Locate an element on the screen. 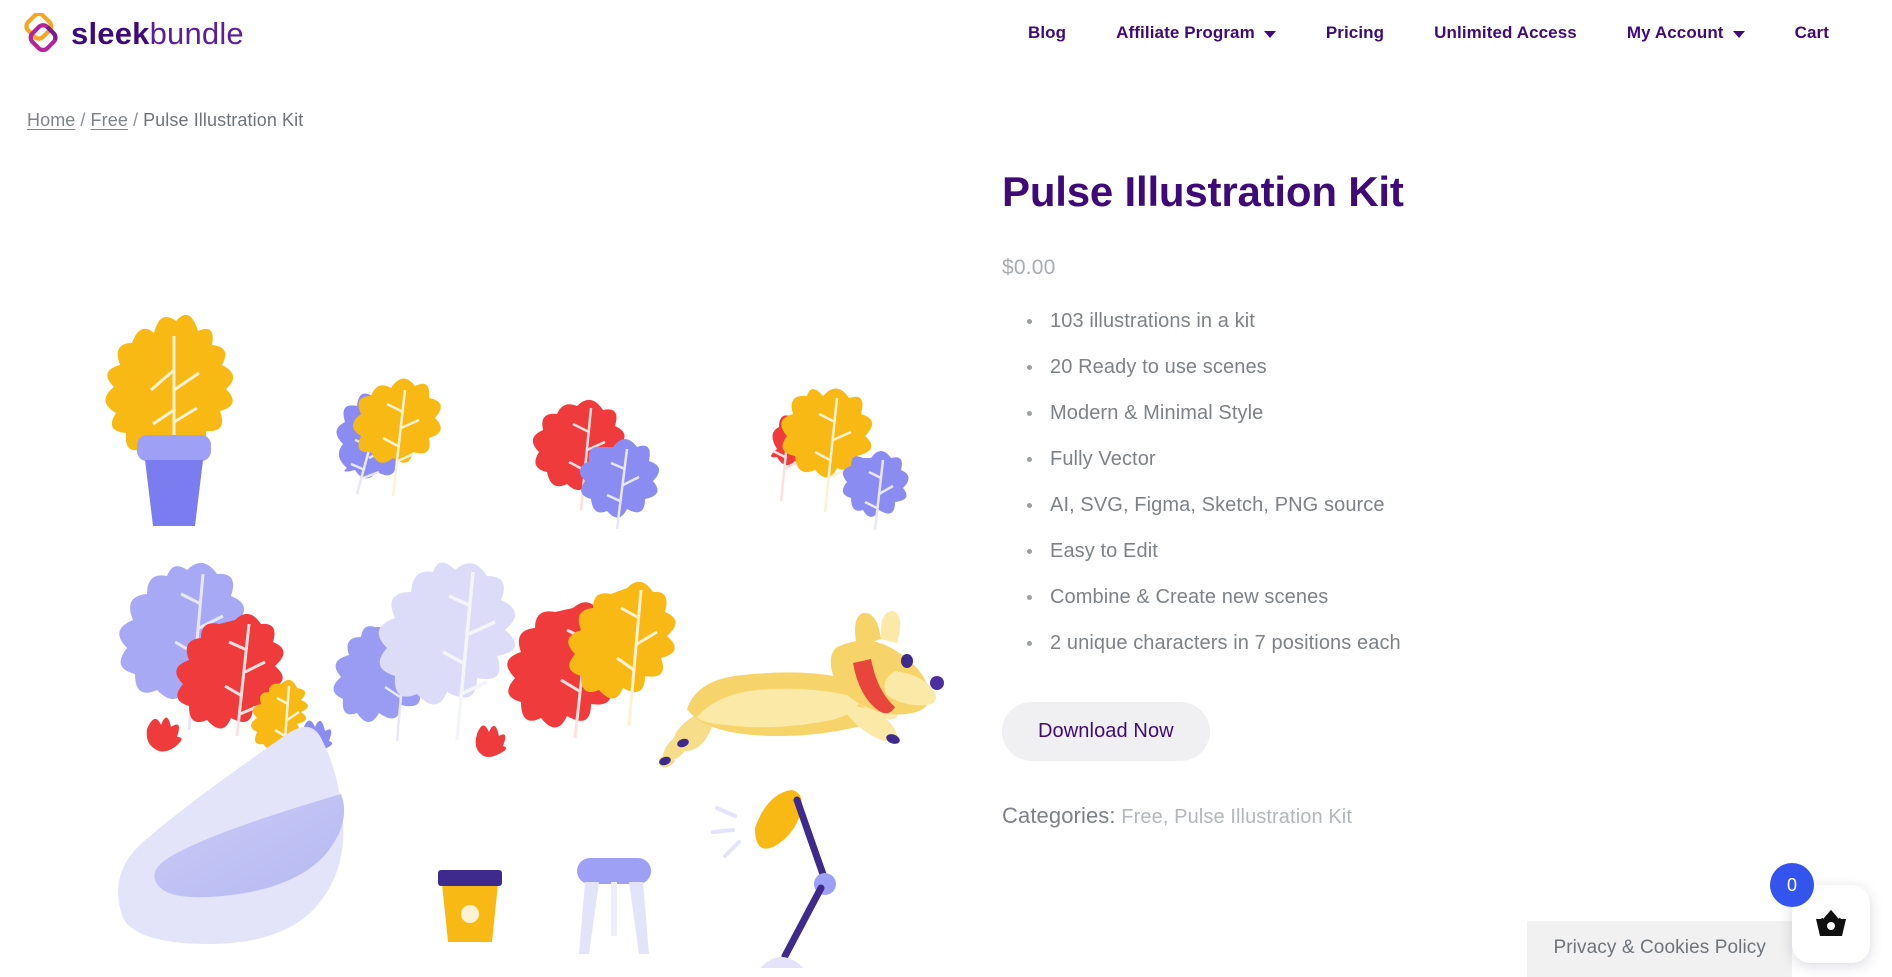 This screenshot has height=977, width=1892. list-item: Easy to Edit is located at coordinates (1446, 551).